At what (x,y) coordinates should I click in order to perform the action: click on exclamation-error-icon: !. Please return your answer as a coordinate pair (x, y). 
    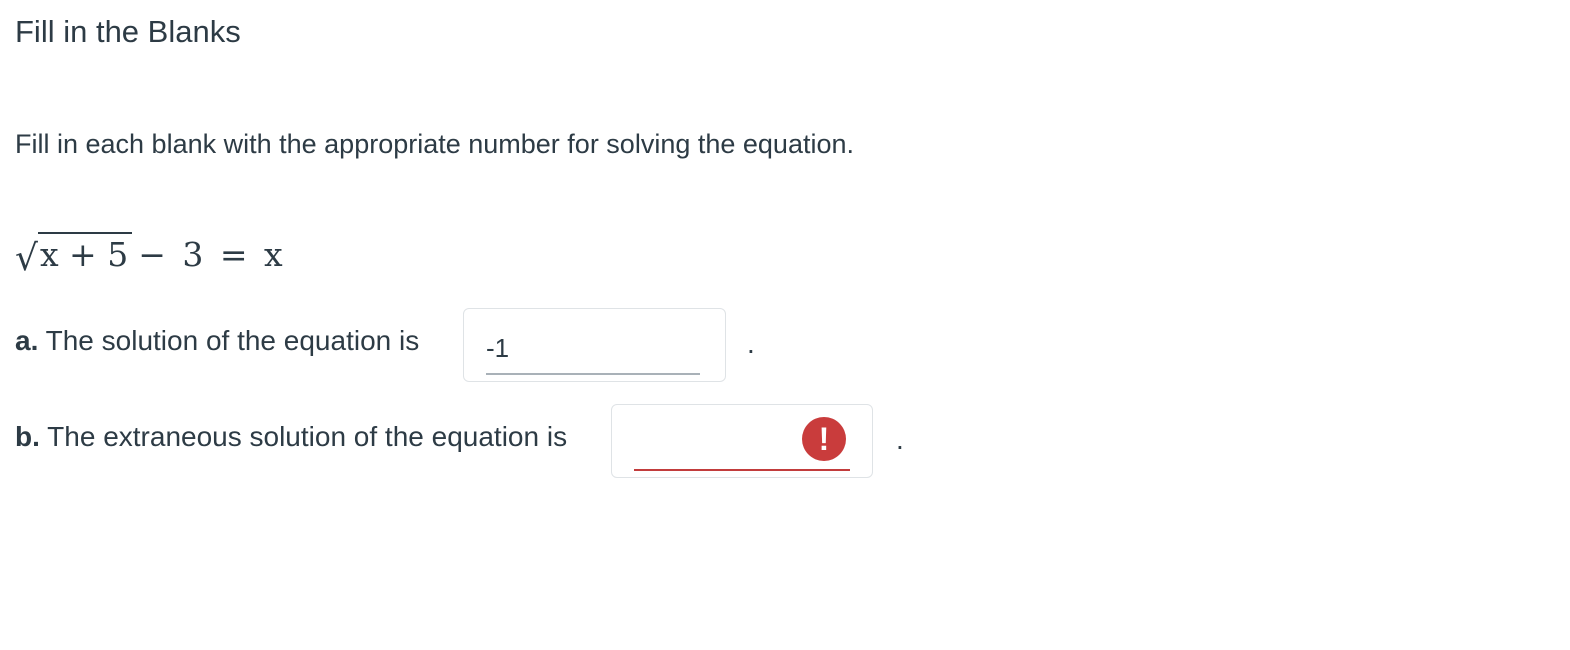
    Looking at the image, I should click on (824, 439).